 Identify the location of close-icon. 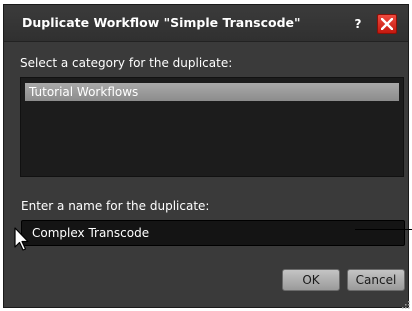
(387, 24).